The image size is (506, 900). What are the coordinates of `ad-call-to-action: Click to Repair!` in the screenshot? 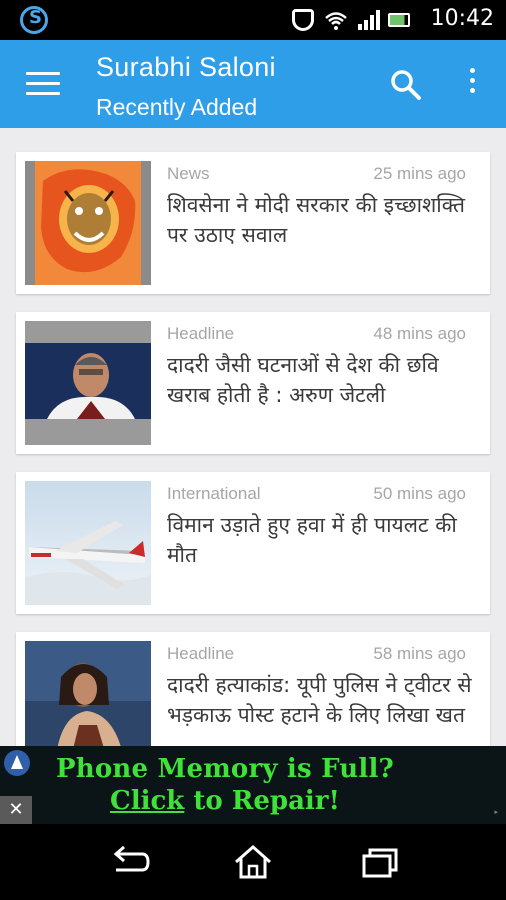 It's located at (225, 801).